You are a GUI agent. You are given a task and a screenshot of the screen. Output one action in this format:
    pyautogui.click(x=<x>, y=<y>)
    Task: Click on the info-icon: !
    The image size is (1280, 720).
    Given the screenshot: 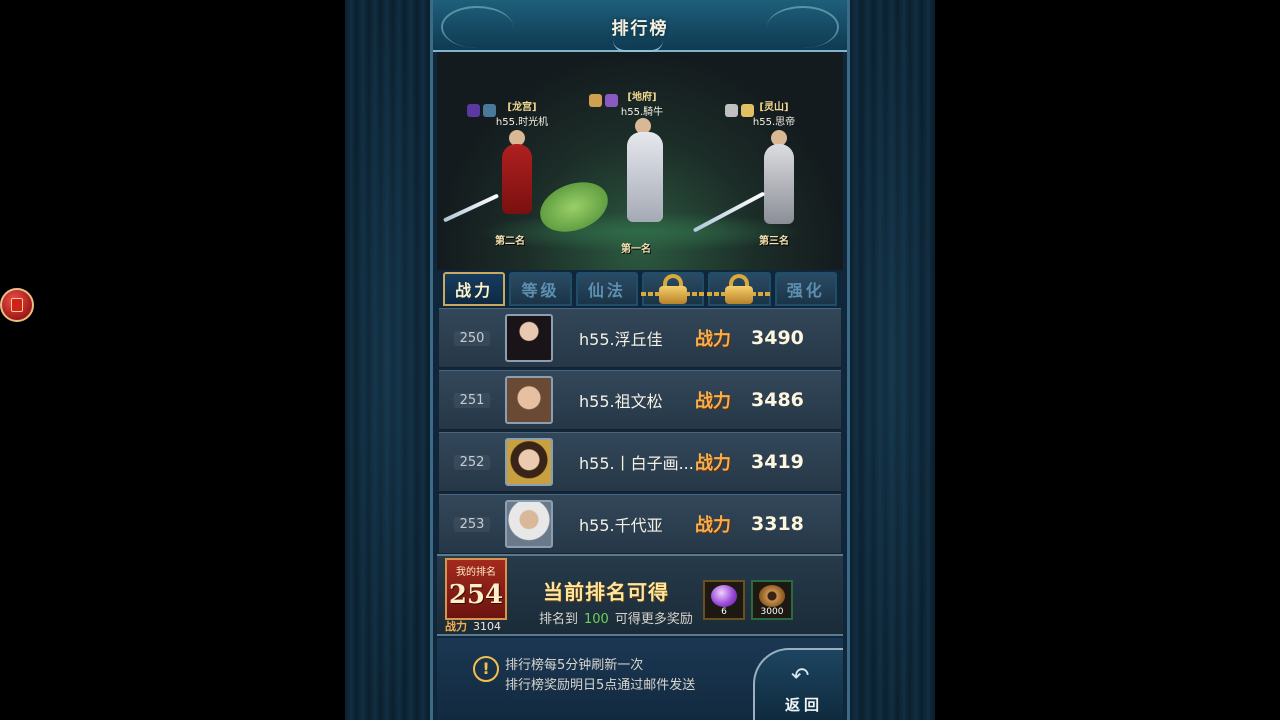 What is the action you would take?
    pyautogui.click(x=486, y=669)
    